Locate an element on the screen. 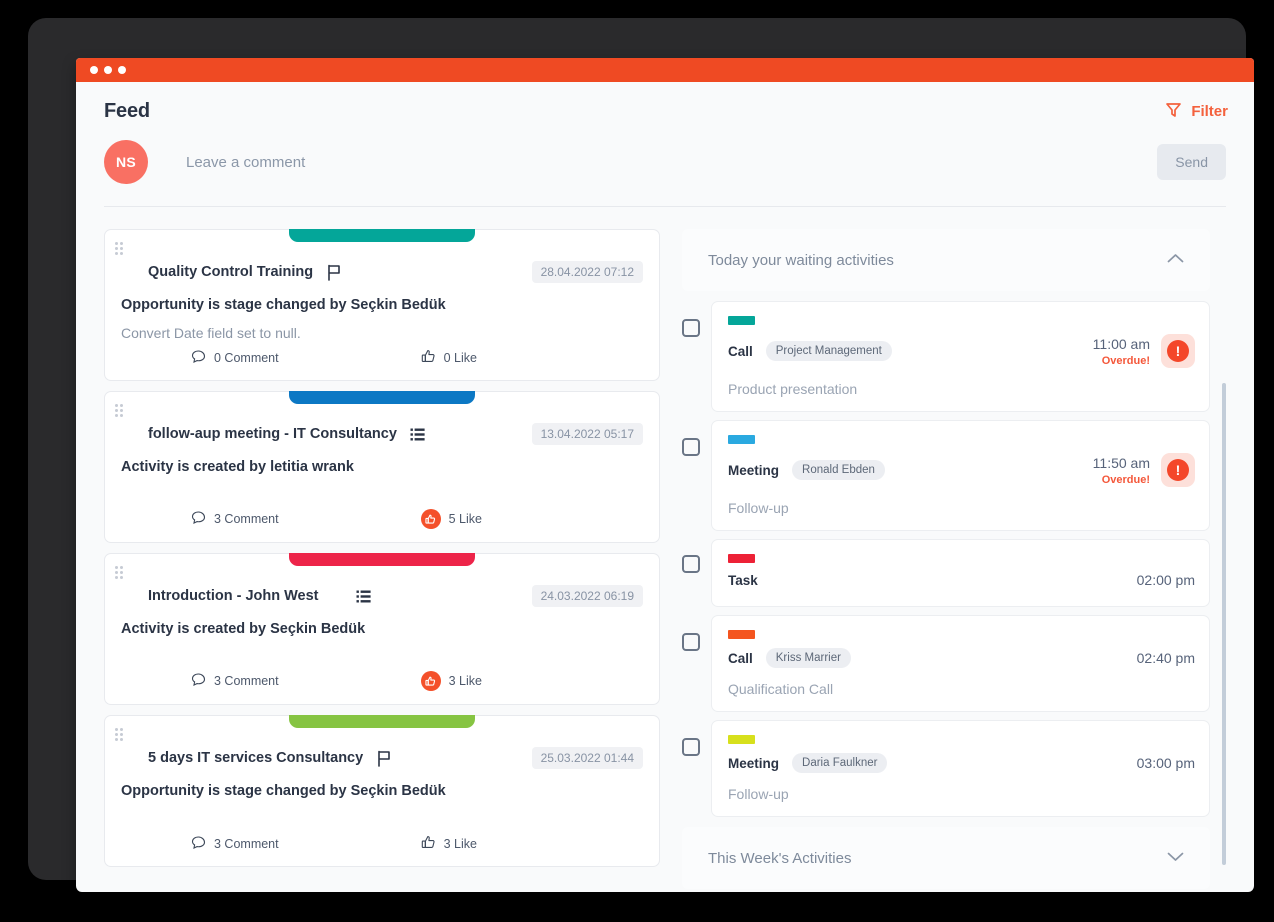  activity-note: Qualification Call is located at coordinates (781, 689).